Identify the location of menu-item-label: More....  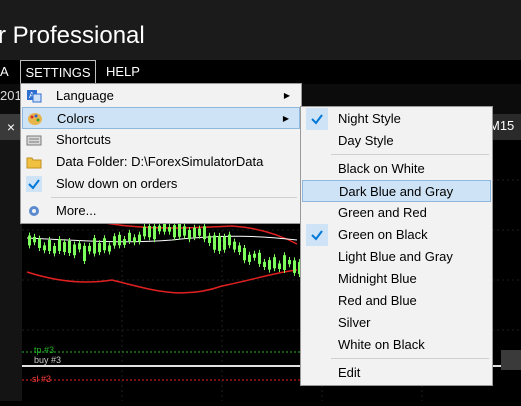
(76, 210).